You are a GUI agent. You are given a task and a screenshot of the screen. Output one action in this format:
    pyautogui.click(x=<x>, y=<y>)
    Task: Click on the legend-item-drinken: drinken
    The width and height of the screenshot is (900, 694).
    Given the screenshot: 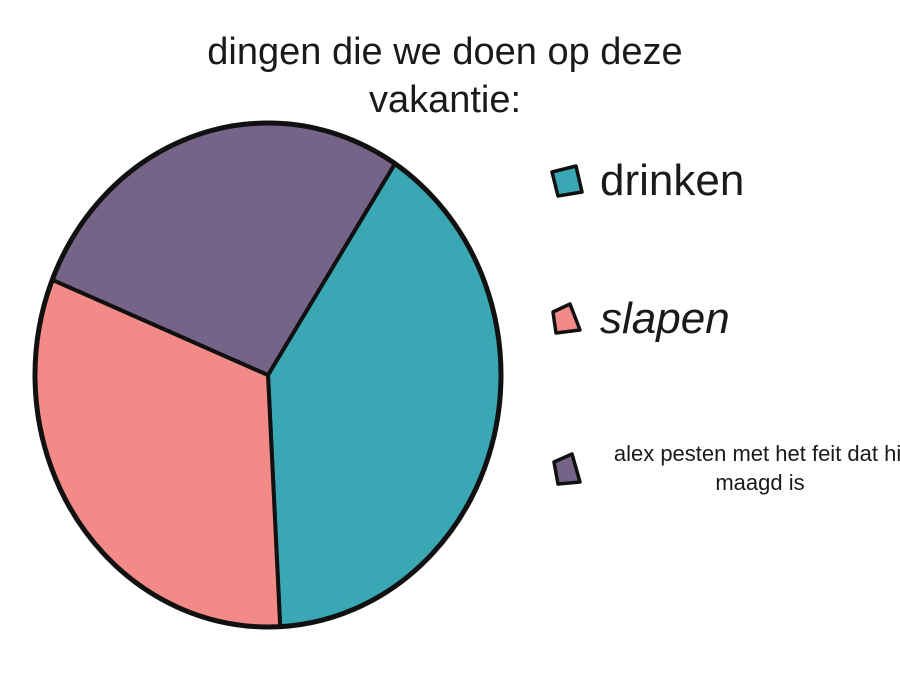 What is the action you would take?
    pyautogui.click(x=646, y=180)
    